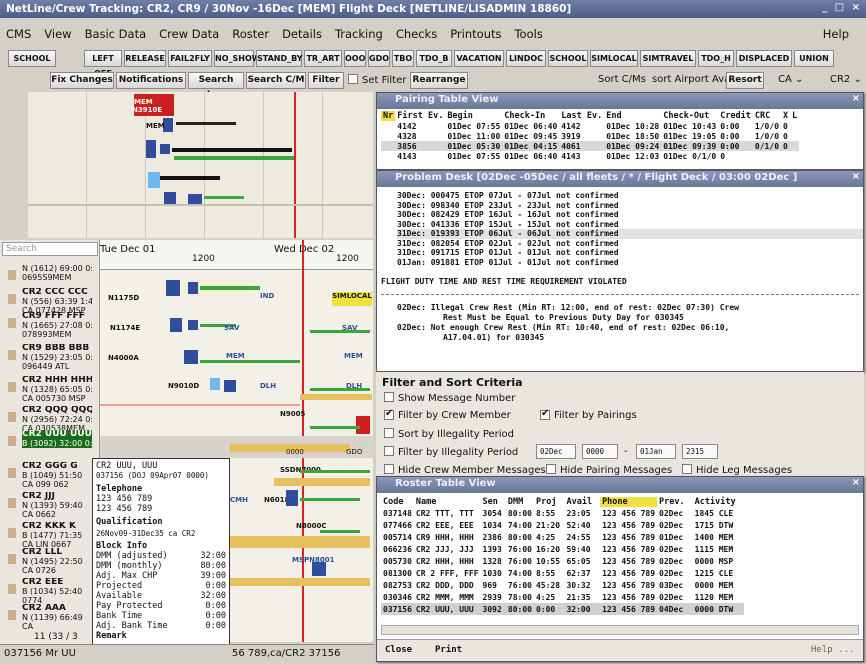 This screenshot has height=664, width=866. Describe the element at coordinates (82, 80) in the screenshot. I see `fix-changes-button: Fix Changes` at that location.